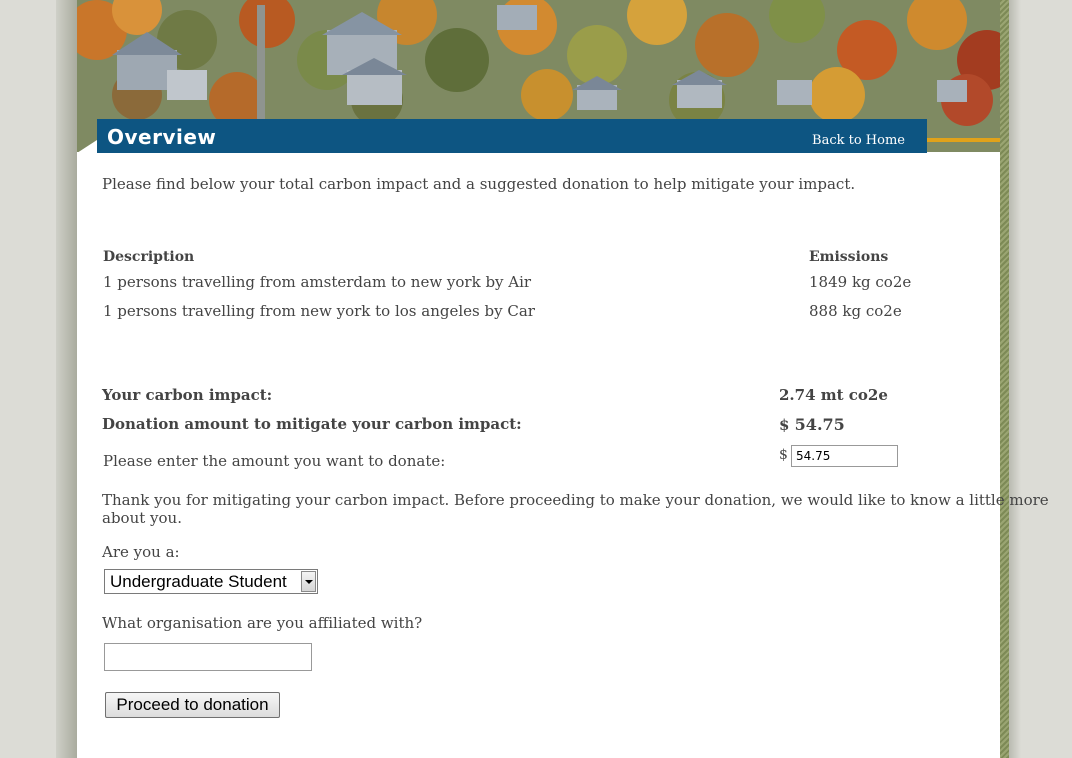 This screenshot has height=758, width=1072. What do you see at coordinates (66, 379) in the screenshot?
I see `page-shadow-left` at bounding box center [66, 379].